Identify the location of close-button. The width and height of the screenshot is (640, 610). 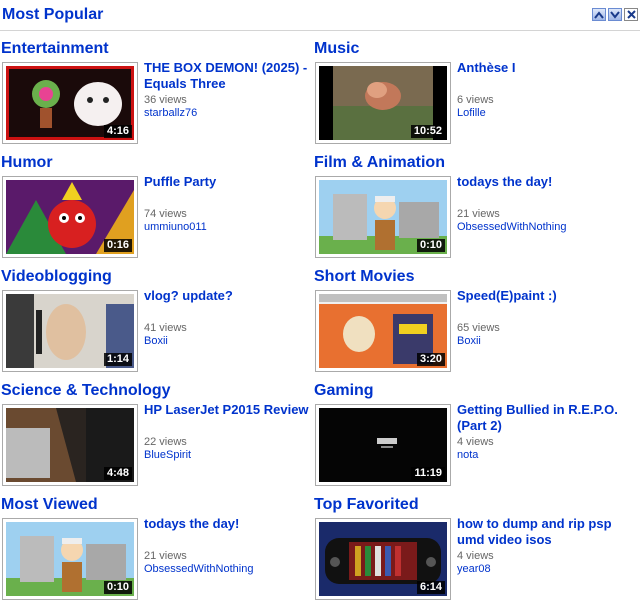
(631, 14).